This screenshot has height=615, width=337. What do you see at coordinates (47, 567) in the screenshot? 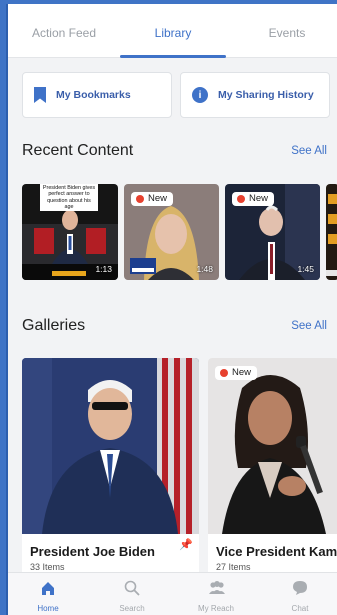
I see `gallery-item-count: 33 Items` at bounding box center [47, 567].